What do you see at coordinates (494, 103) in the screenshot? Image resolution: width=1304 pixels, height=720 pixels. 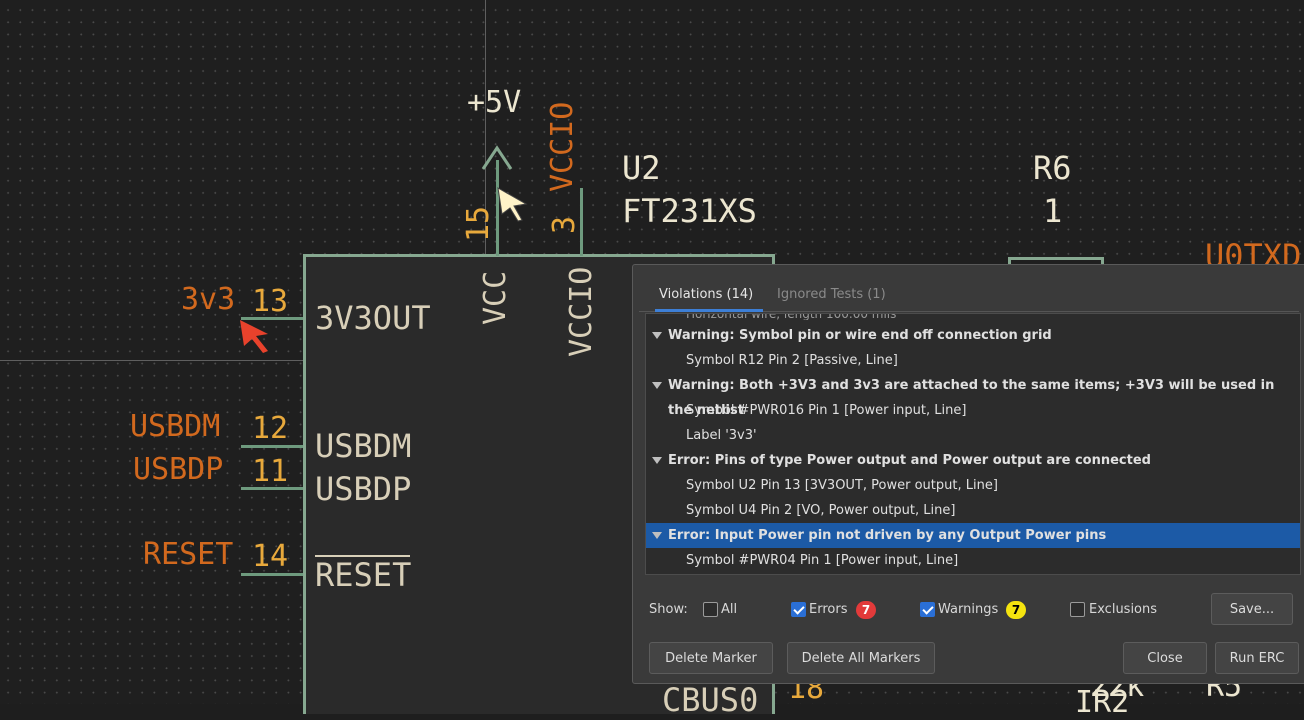 I see `power-label-5v: +5V` at bounding box center [494, 103].